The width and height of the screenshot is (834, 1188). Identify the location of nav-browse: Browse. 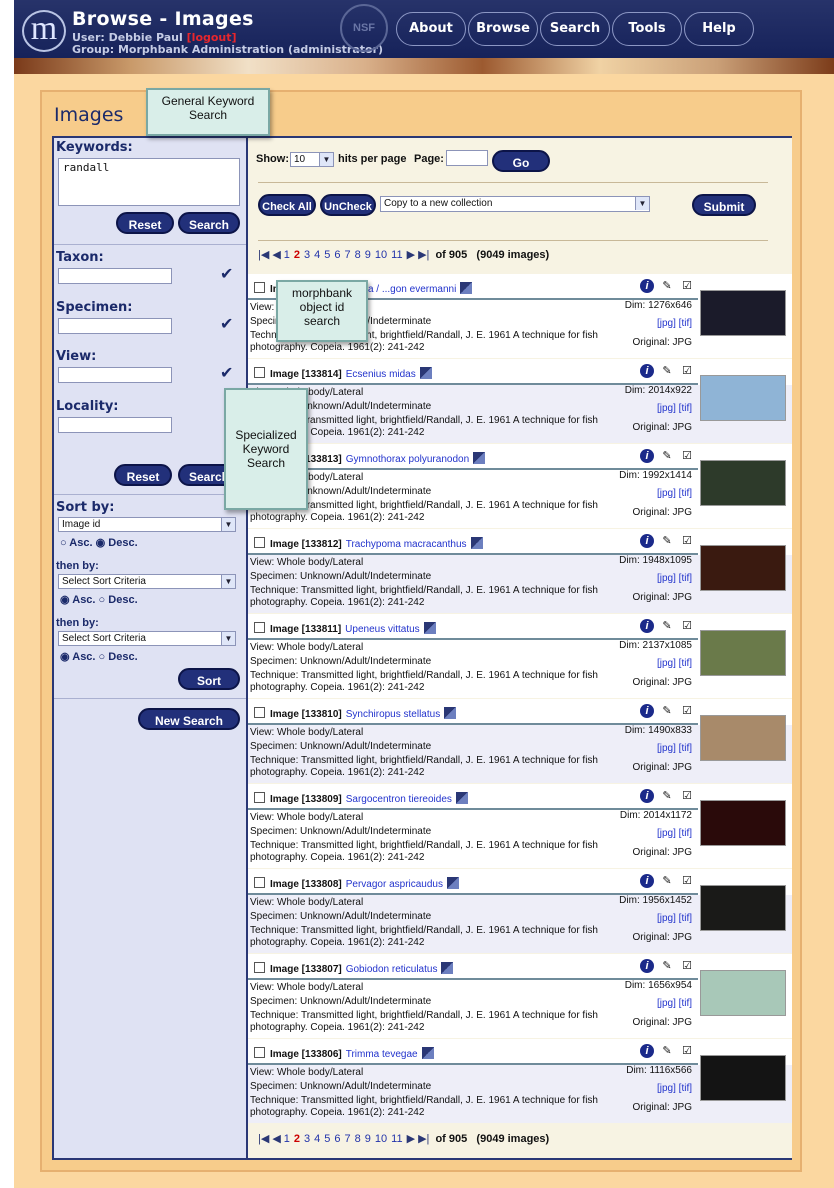
(503, 29).